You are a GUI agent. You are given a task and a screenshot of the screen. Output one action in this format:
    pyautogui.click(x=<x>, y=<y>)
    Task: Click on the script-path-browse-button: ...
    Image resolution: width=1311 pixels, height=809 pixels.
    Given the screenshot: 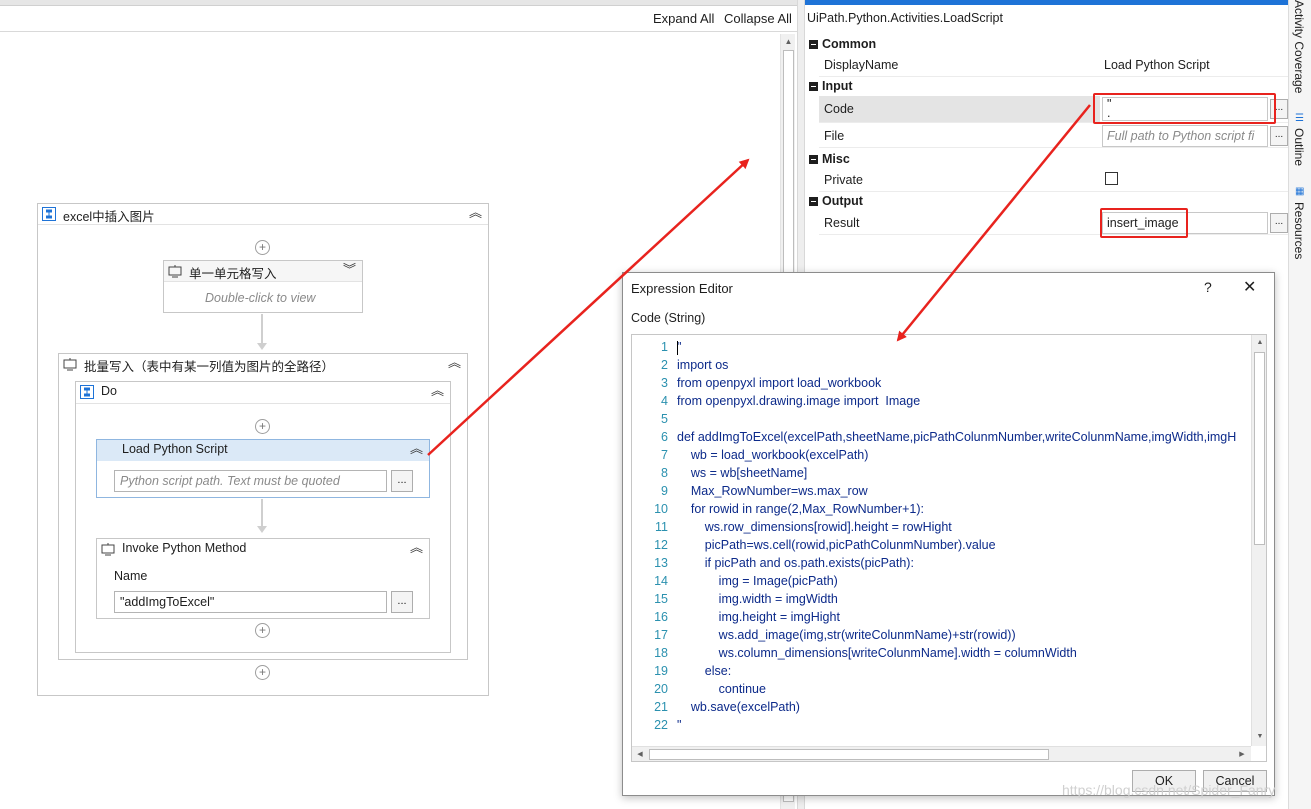 What is the action you would take?
    pyautogui.click(x=402, y=481)
    